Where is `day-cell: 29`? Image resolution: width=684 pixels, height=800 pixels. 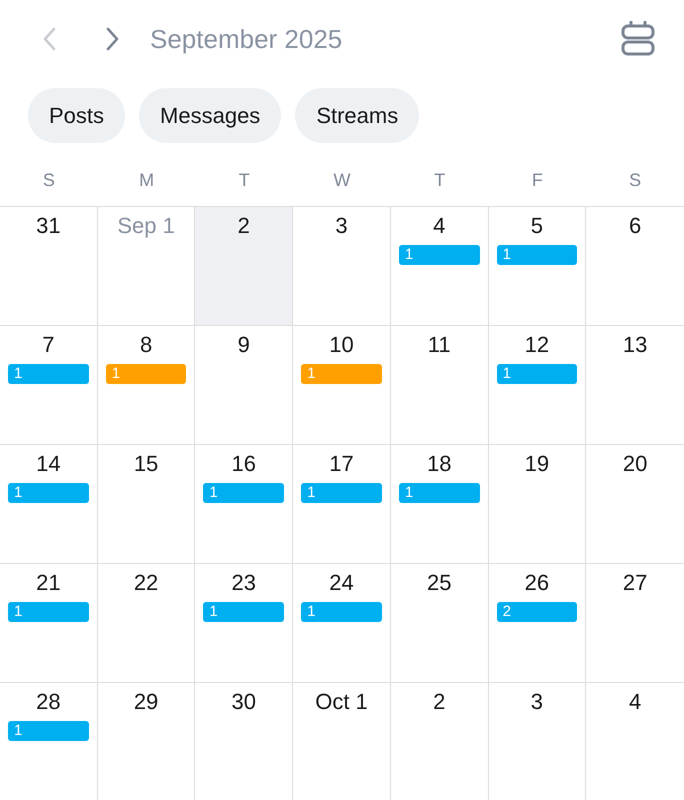
day-cell: 29 is located at coordinates (147, 741).